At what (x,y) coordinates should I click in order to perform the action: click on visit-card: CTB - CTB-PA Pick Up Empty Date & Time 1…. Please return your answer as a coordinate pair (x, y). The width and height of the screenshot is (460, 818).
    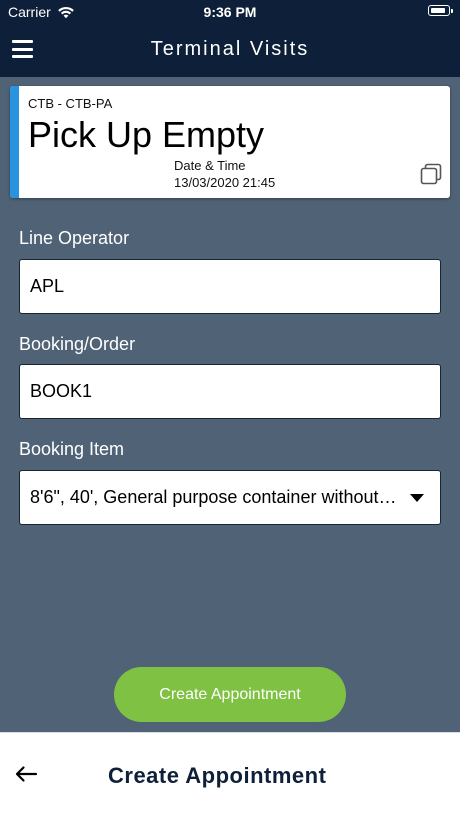
    Looking at the image, I should click on (230, 142).